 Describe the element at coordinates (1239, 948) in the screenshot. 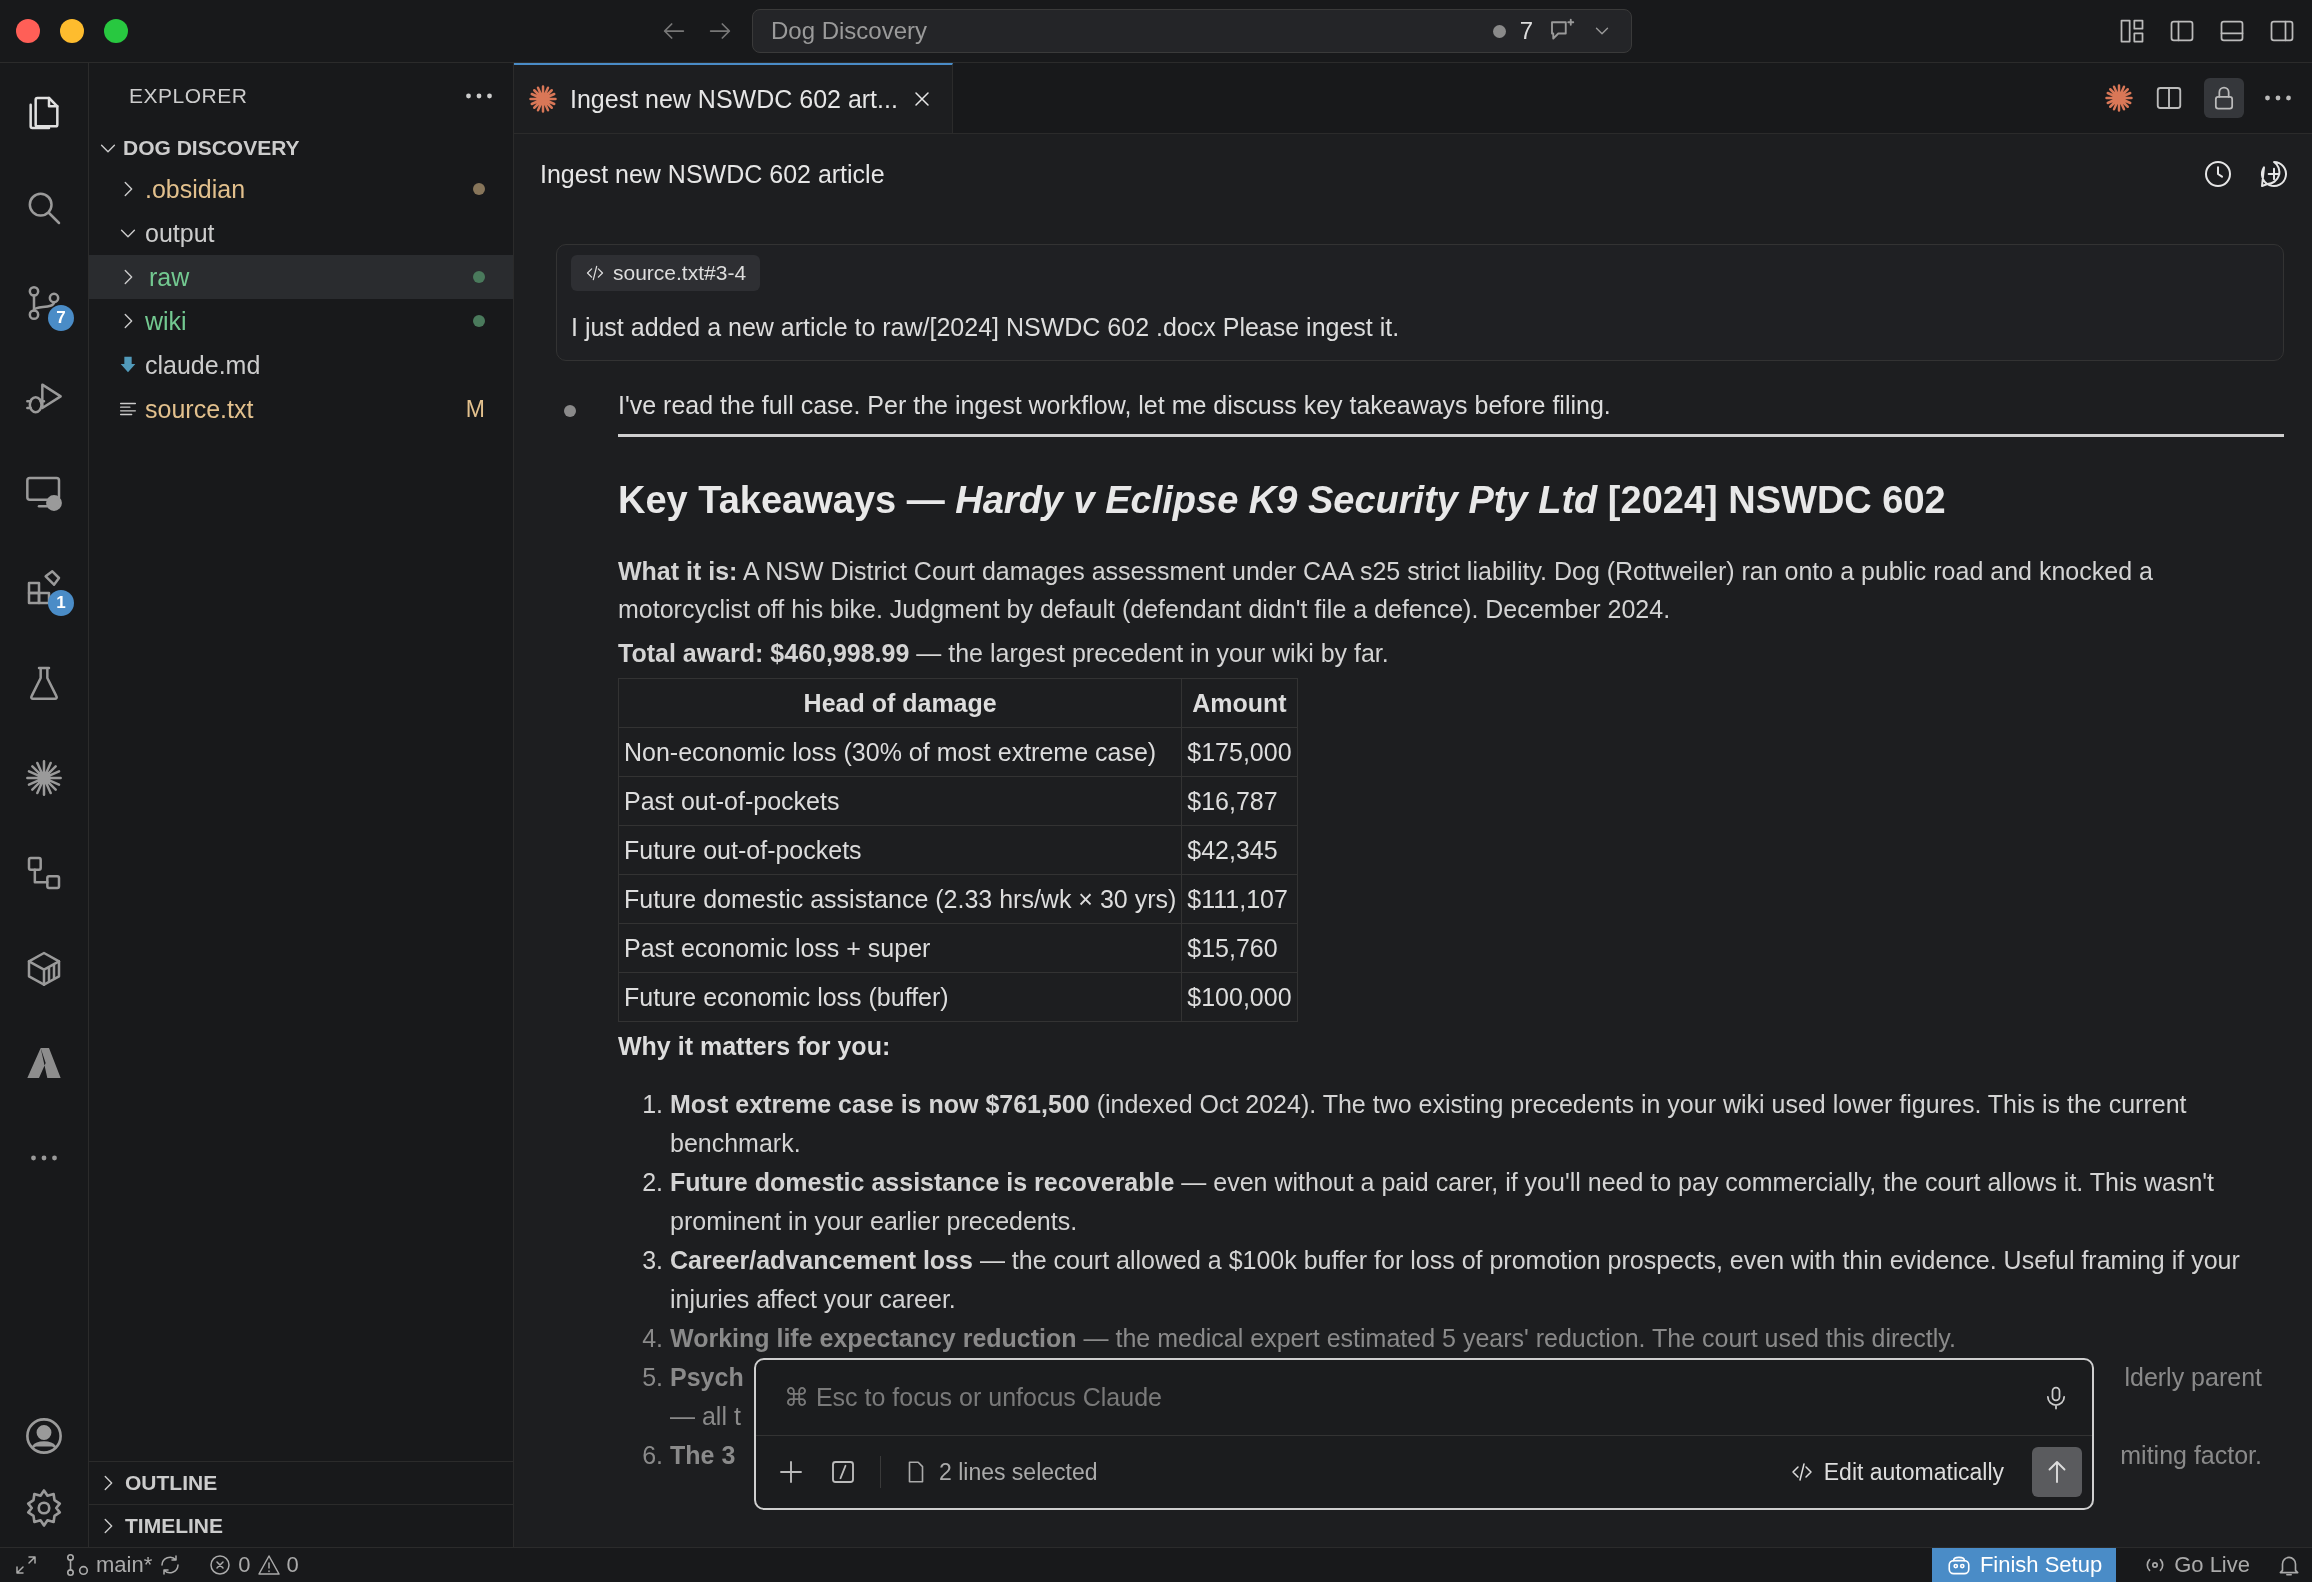

I see `table-cell: $15,760` at that location.